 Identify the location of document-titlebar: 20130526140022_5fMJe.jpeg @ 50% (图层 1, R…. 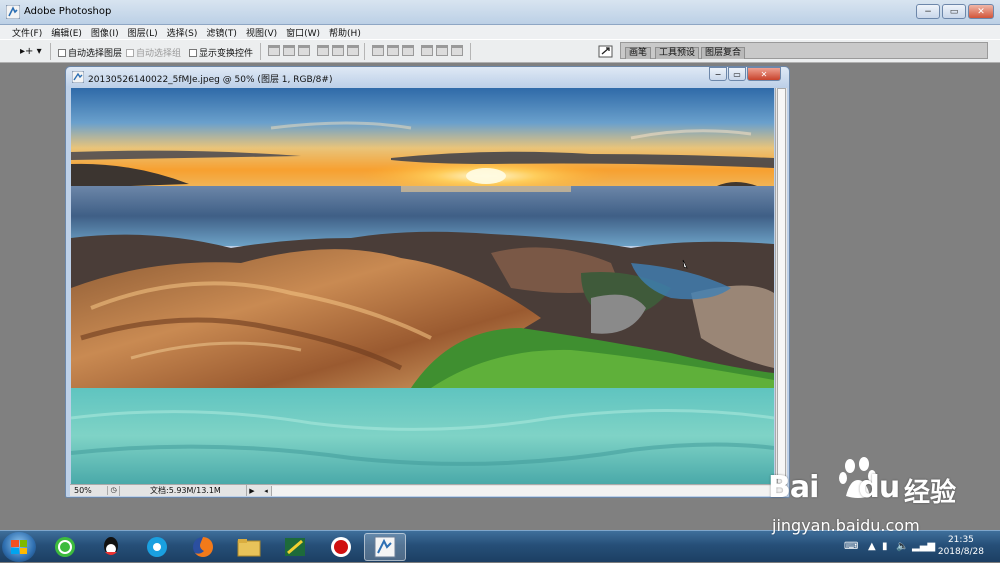
(427, 77).